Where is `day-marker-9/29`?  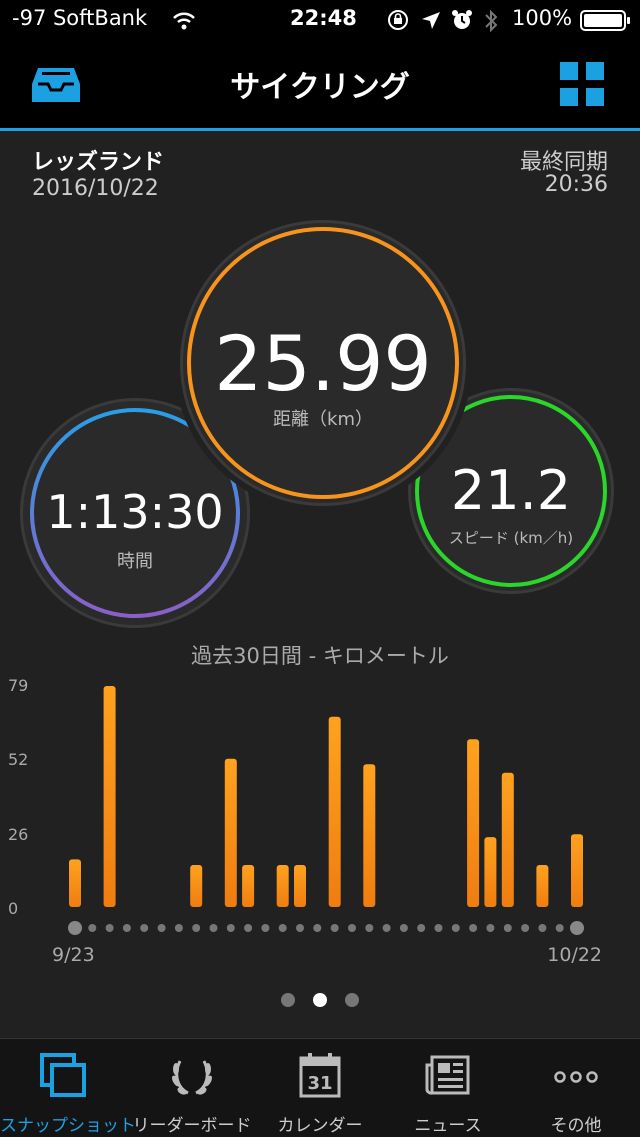
day-marker-9/29 is located at coordinates (178, 928).